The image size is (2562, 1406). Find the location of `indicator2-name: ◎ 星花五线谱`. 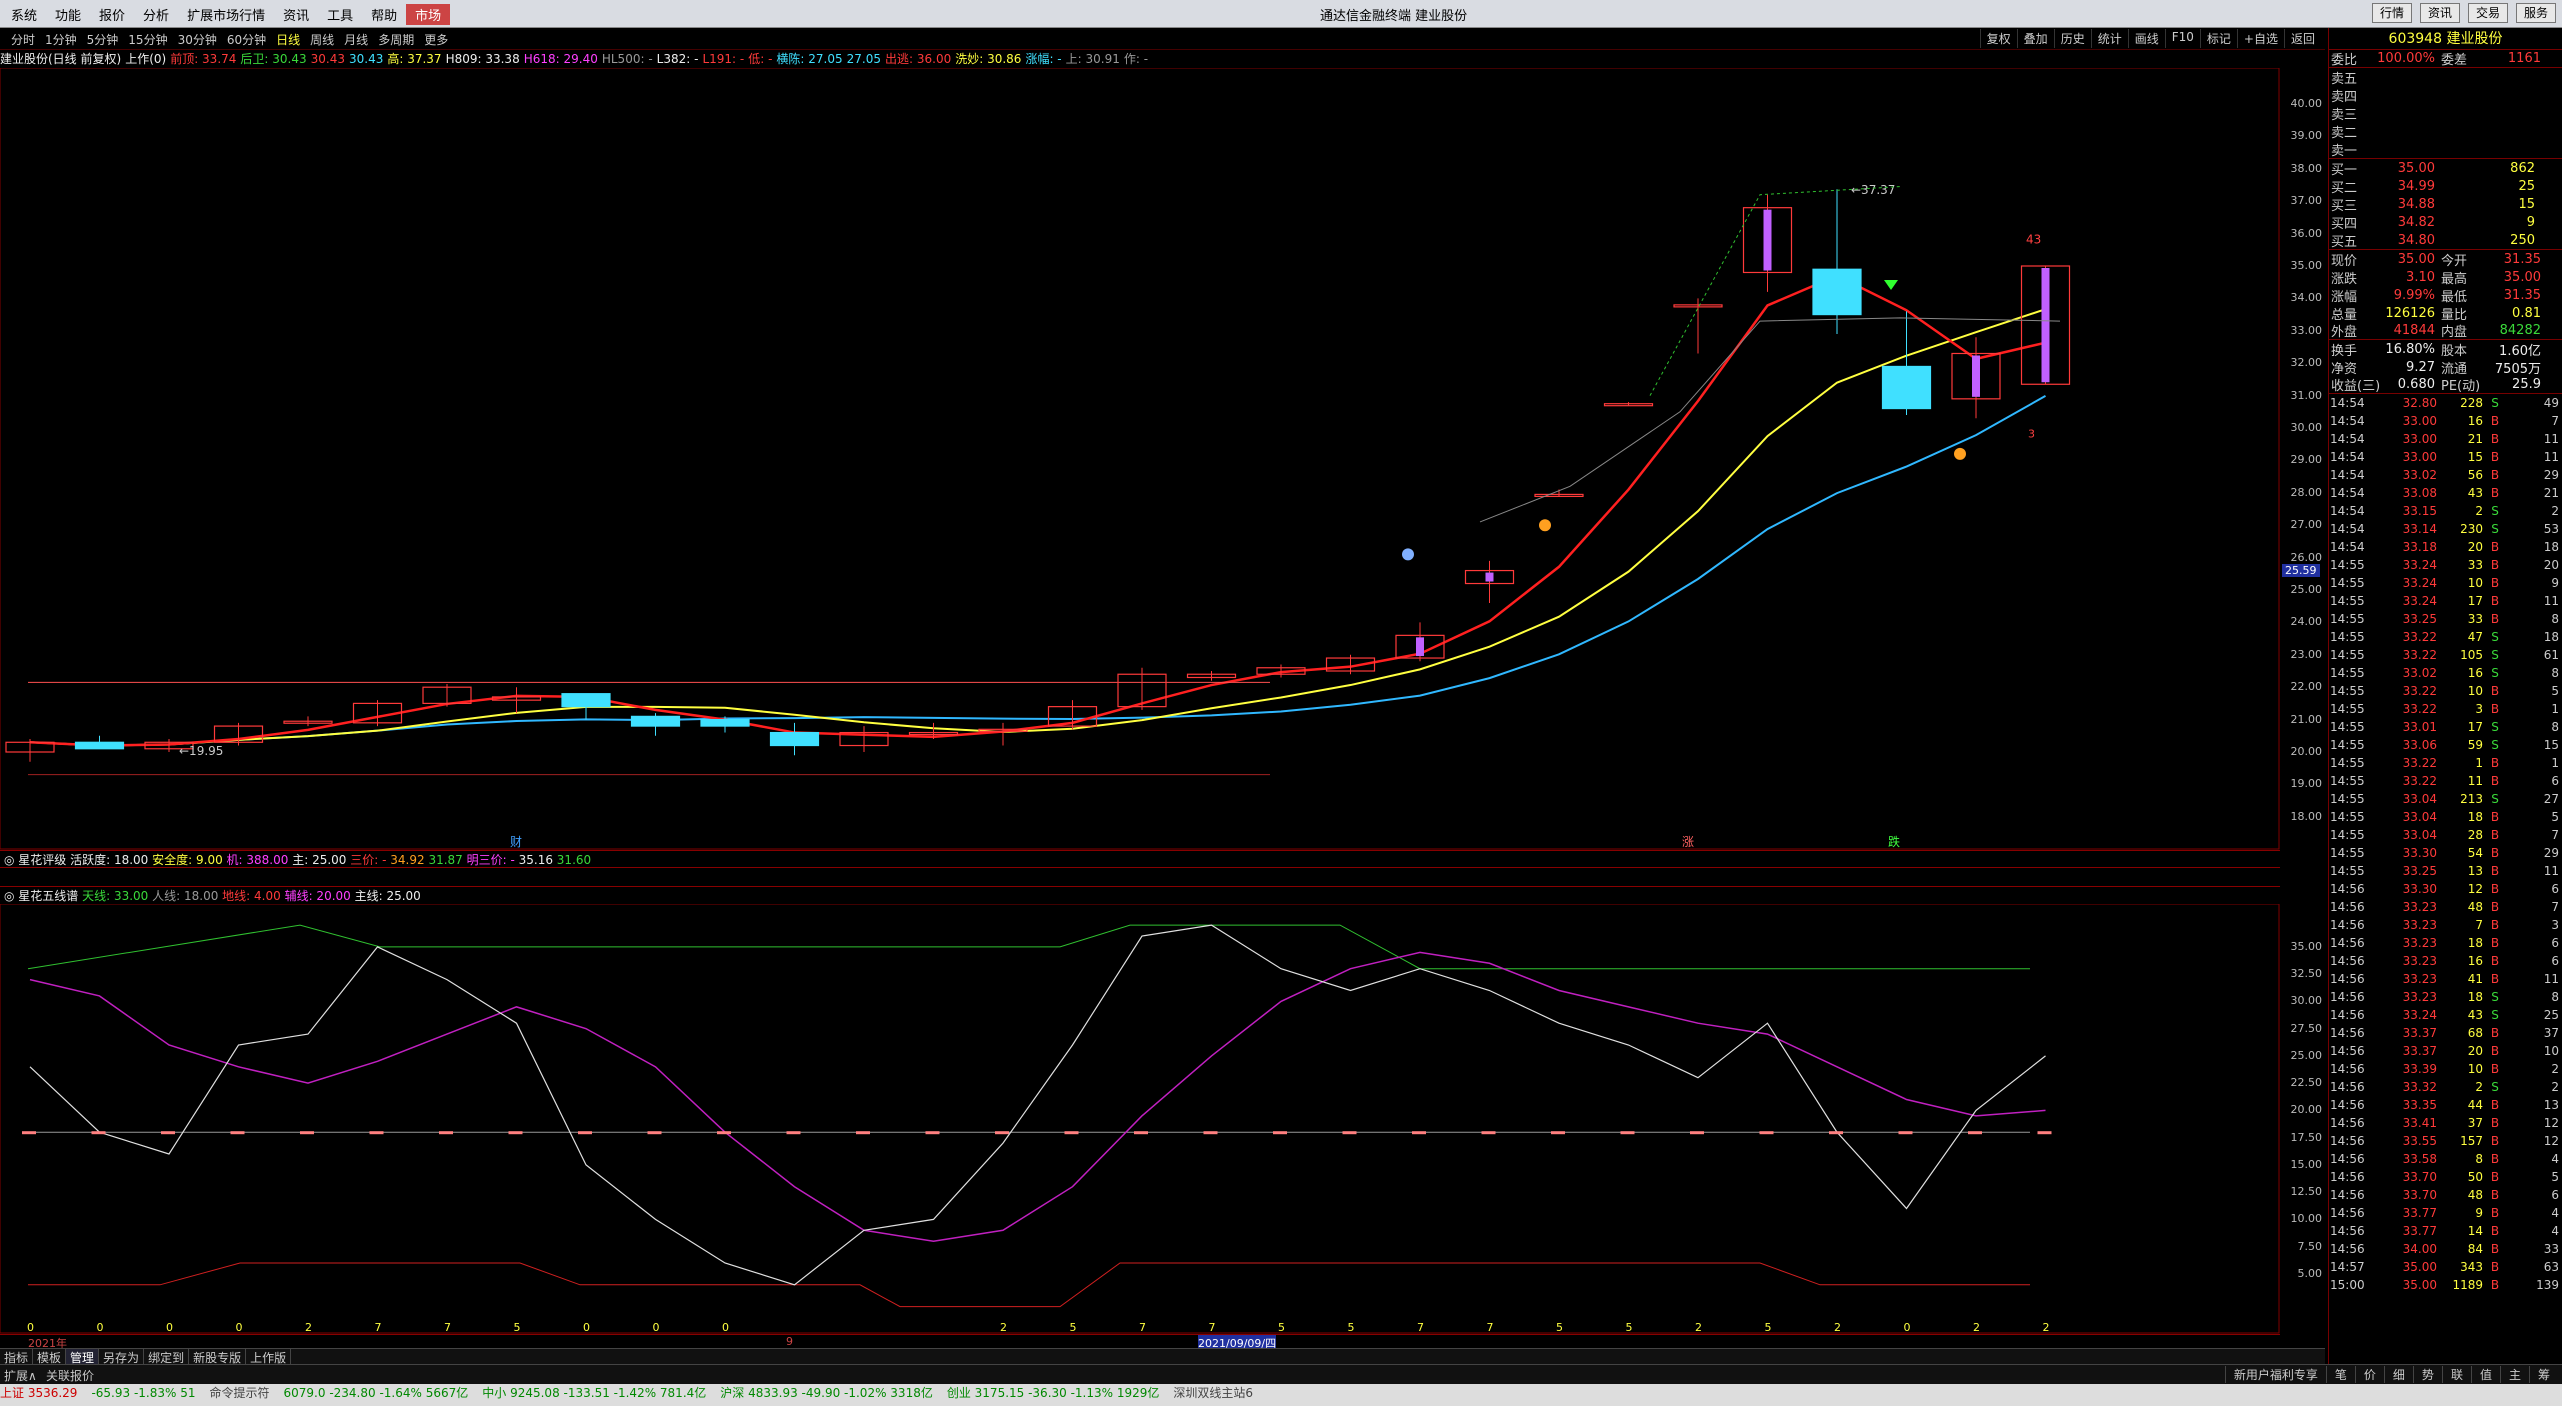

indicator2-name: ◎ 星花五线谱 is located at coordinates (43, 896).